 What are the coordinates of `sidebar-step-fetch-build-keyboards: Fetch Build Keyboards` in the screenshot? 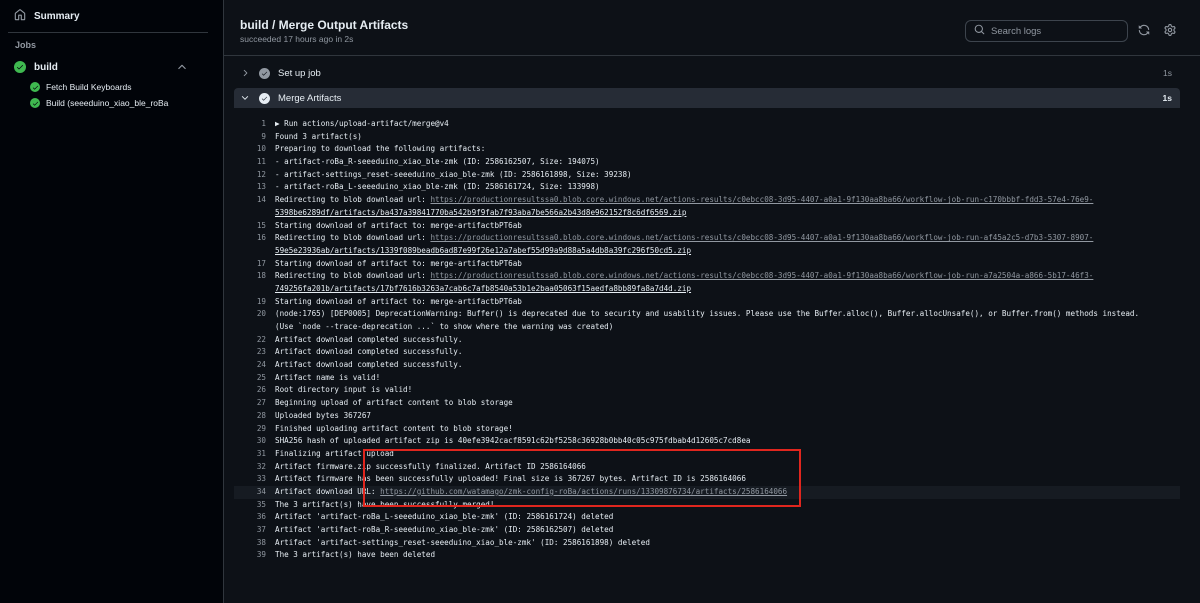 It's located at (115, 87).